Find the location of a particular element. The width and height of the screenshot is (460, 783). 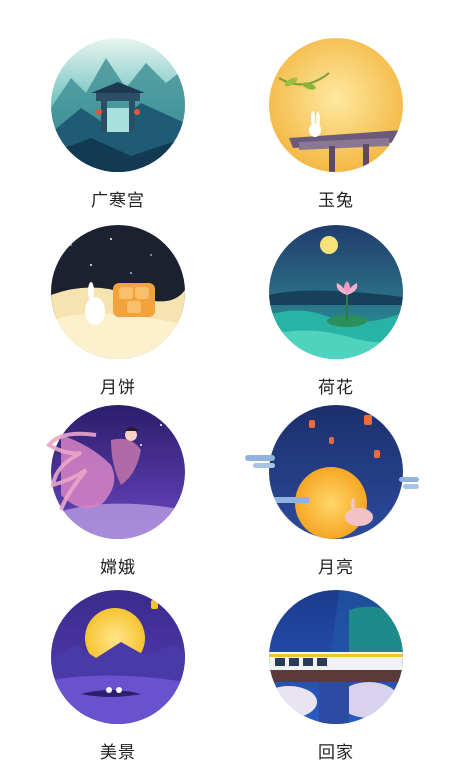

label-lotus: 荷花 is located at coordinates (336, 388).